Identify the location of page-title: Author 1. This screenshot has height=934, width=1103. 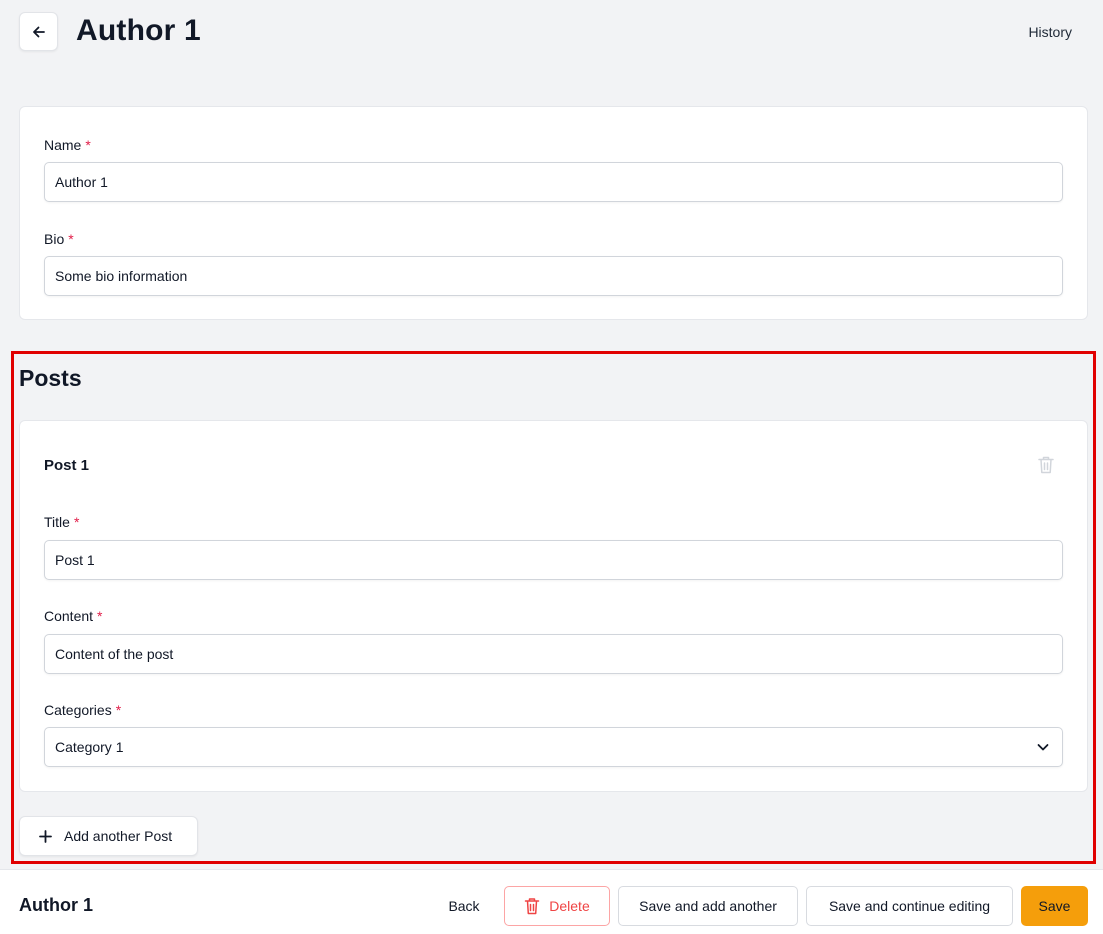
(138, 30).